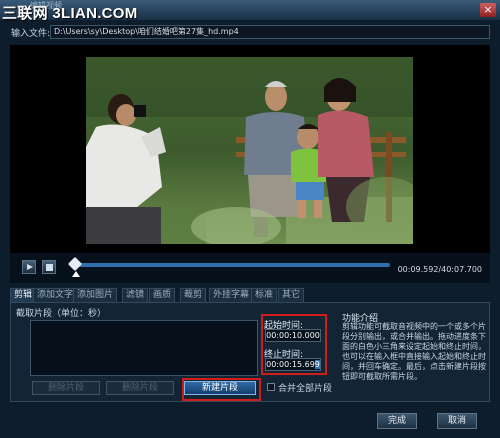 The height and width of the screenshot is (438, 500). What do you see at coordinates (76, 274) in the screenshot?
I see `start-marker-triangle` at bounding box center [76, 274].